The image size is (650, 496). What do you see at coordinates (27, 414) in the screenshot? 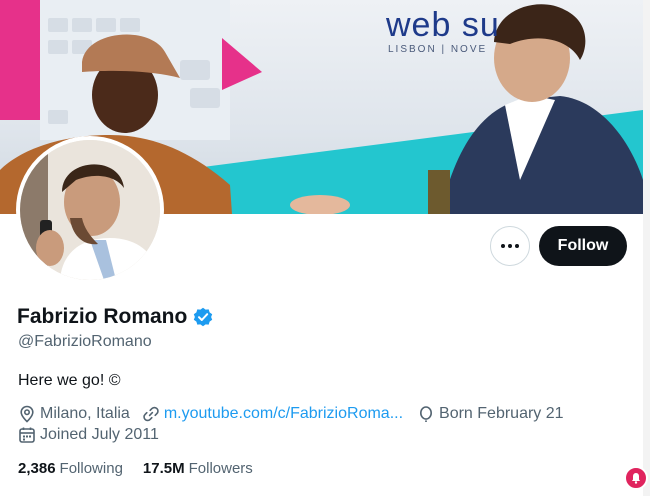
I see `location-icon` at bounding box center [27, 414].